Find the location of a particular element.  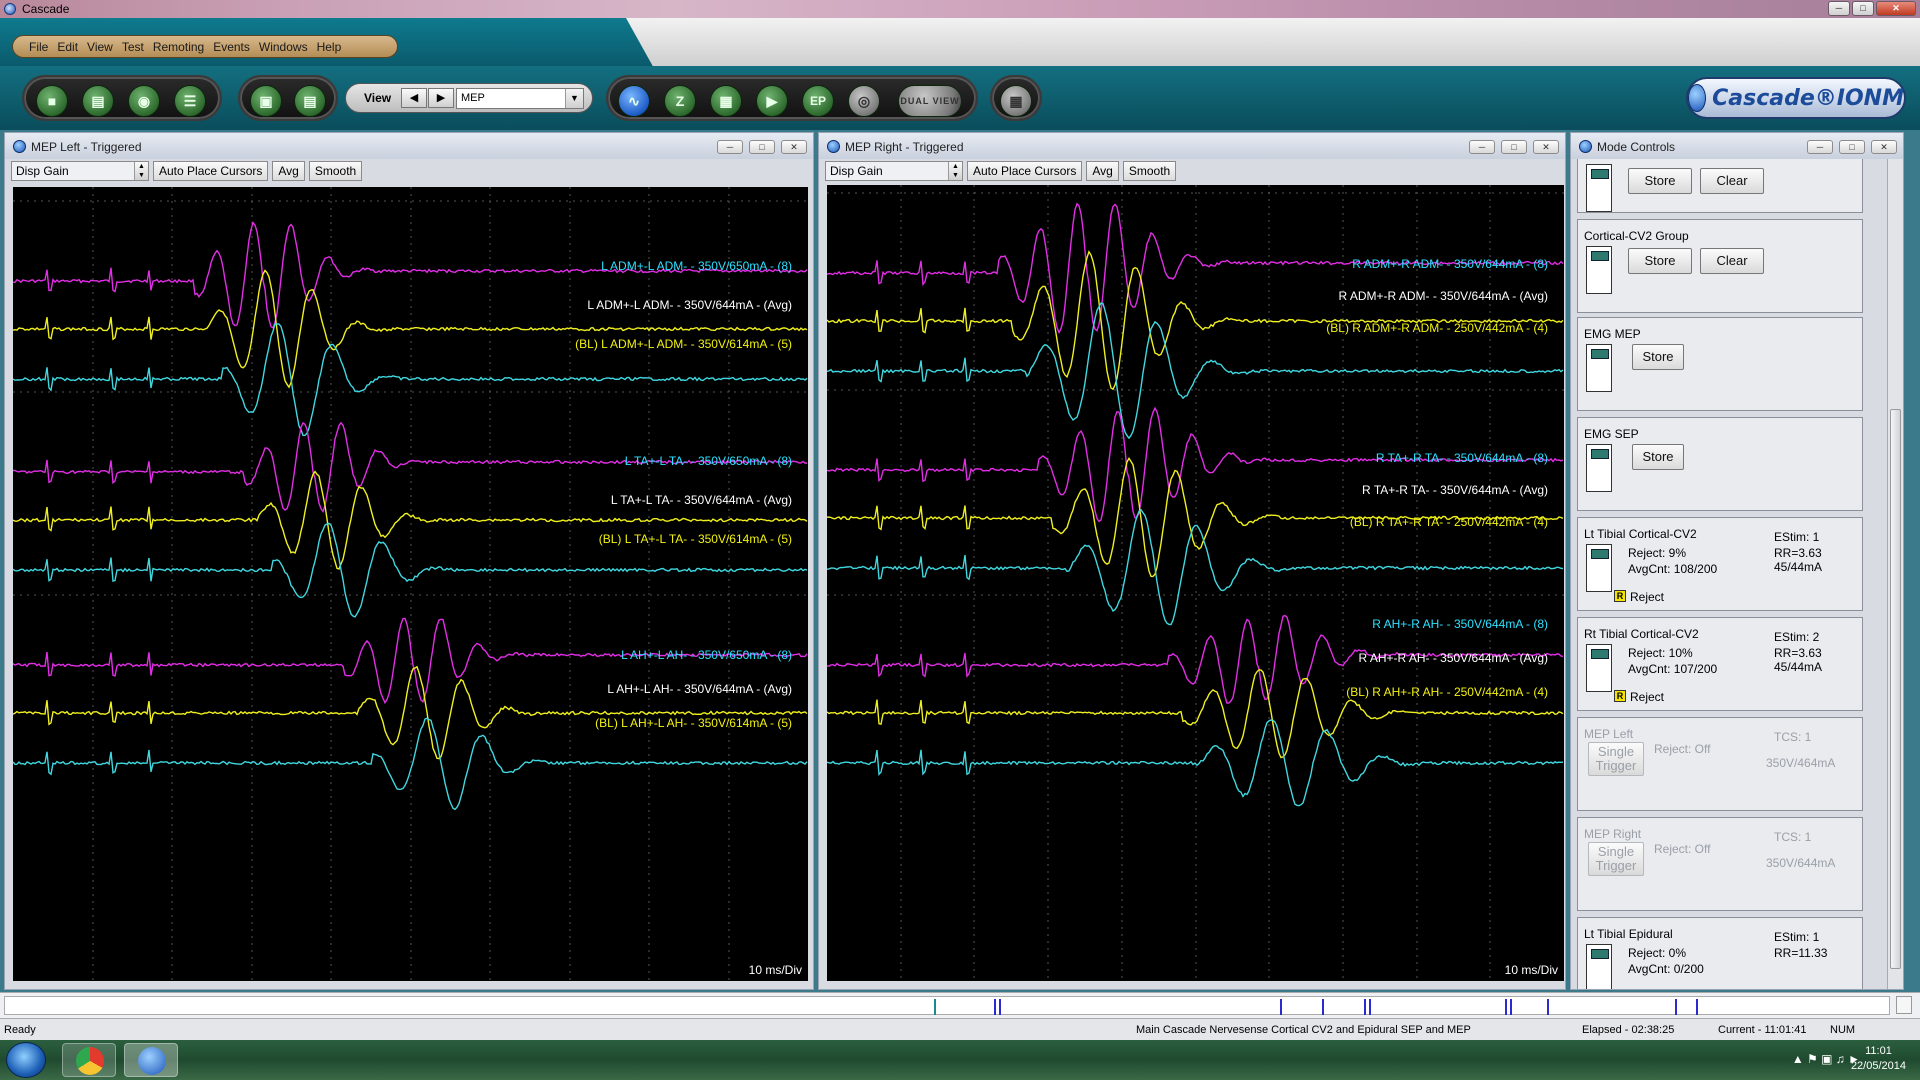

dual-view-button: DUAL VIEW is located at coordinates (930, 101).